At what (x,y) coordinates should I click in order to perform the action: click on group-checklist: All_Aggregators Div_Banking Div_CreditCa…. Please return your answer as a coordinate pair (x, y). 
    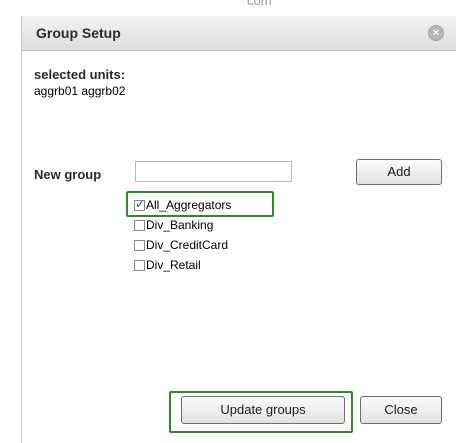
    Looking at the image, I should click on (182, 235).